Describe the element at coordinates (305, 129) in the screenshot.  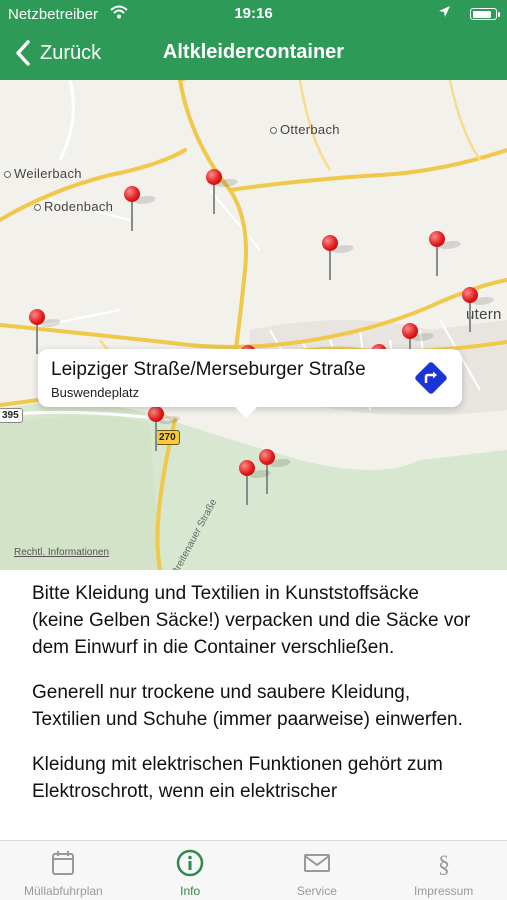
I see `place-label-otterbach: Otterbach` at that location.